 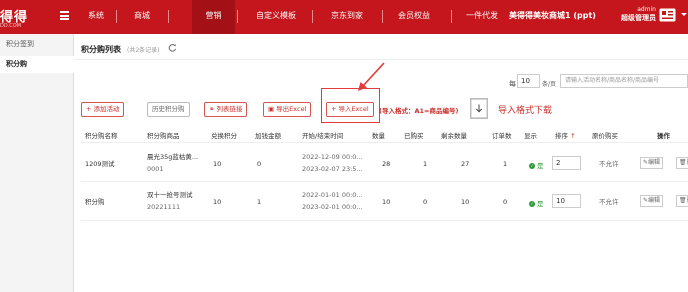 What do you see at coordinates (271, 109) in the screenshot?
I see `export-icon: ▣` at bounding box center [271, 109].